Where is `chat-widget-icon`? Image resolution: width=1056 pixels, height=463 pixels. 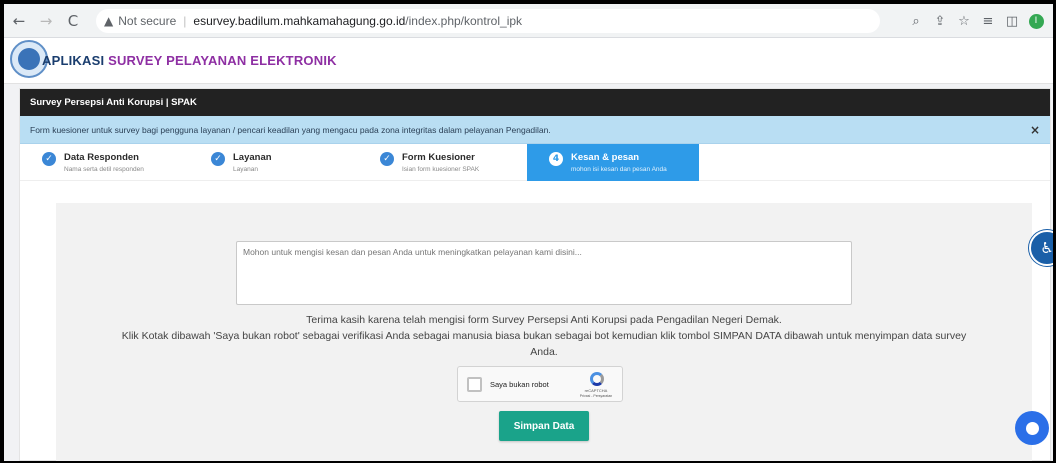 chat-widget-icon is located at coordinates (1032, 428).